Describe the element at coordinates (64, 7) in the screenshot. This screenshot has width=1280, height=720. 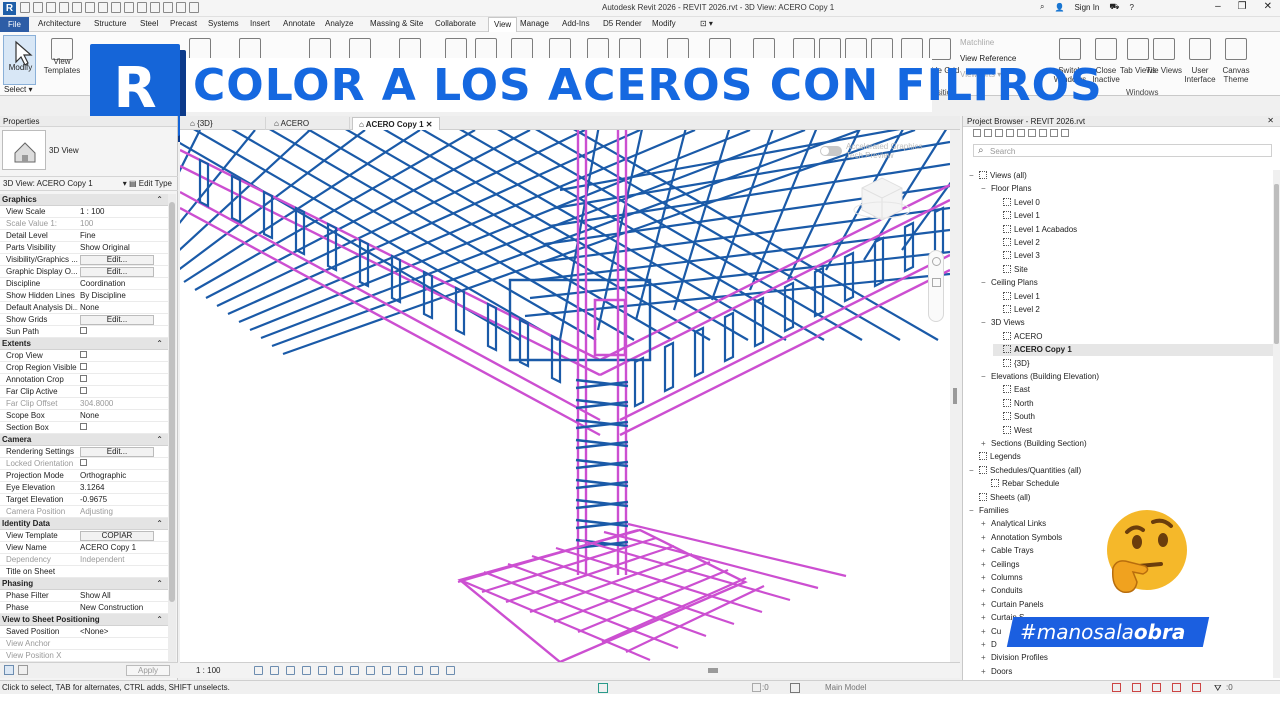
I see `undo-icon` at that location.